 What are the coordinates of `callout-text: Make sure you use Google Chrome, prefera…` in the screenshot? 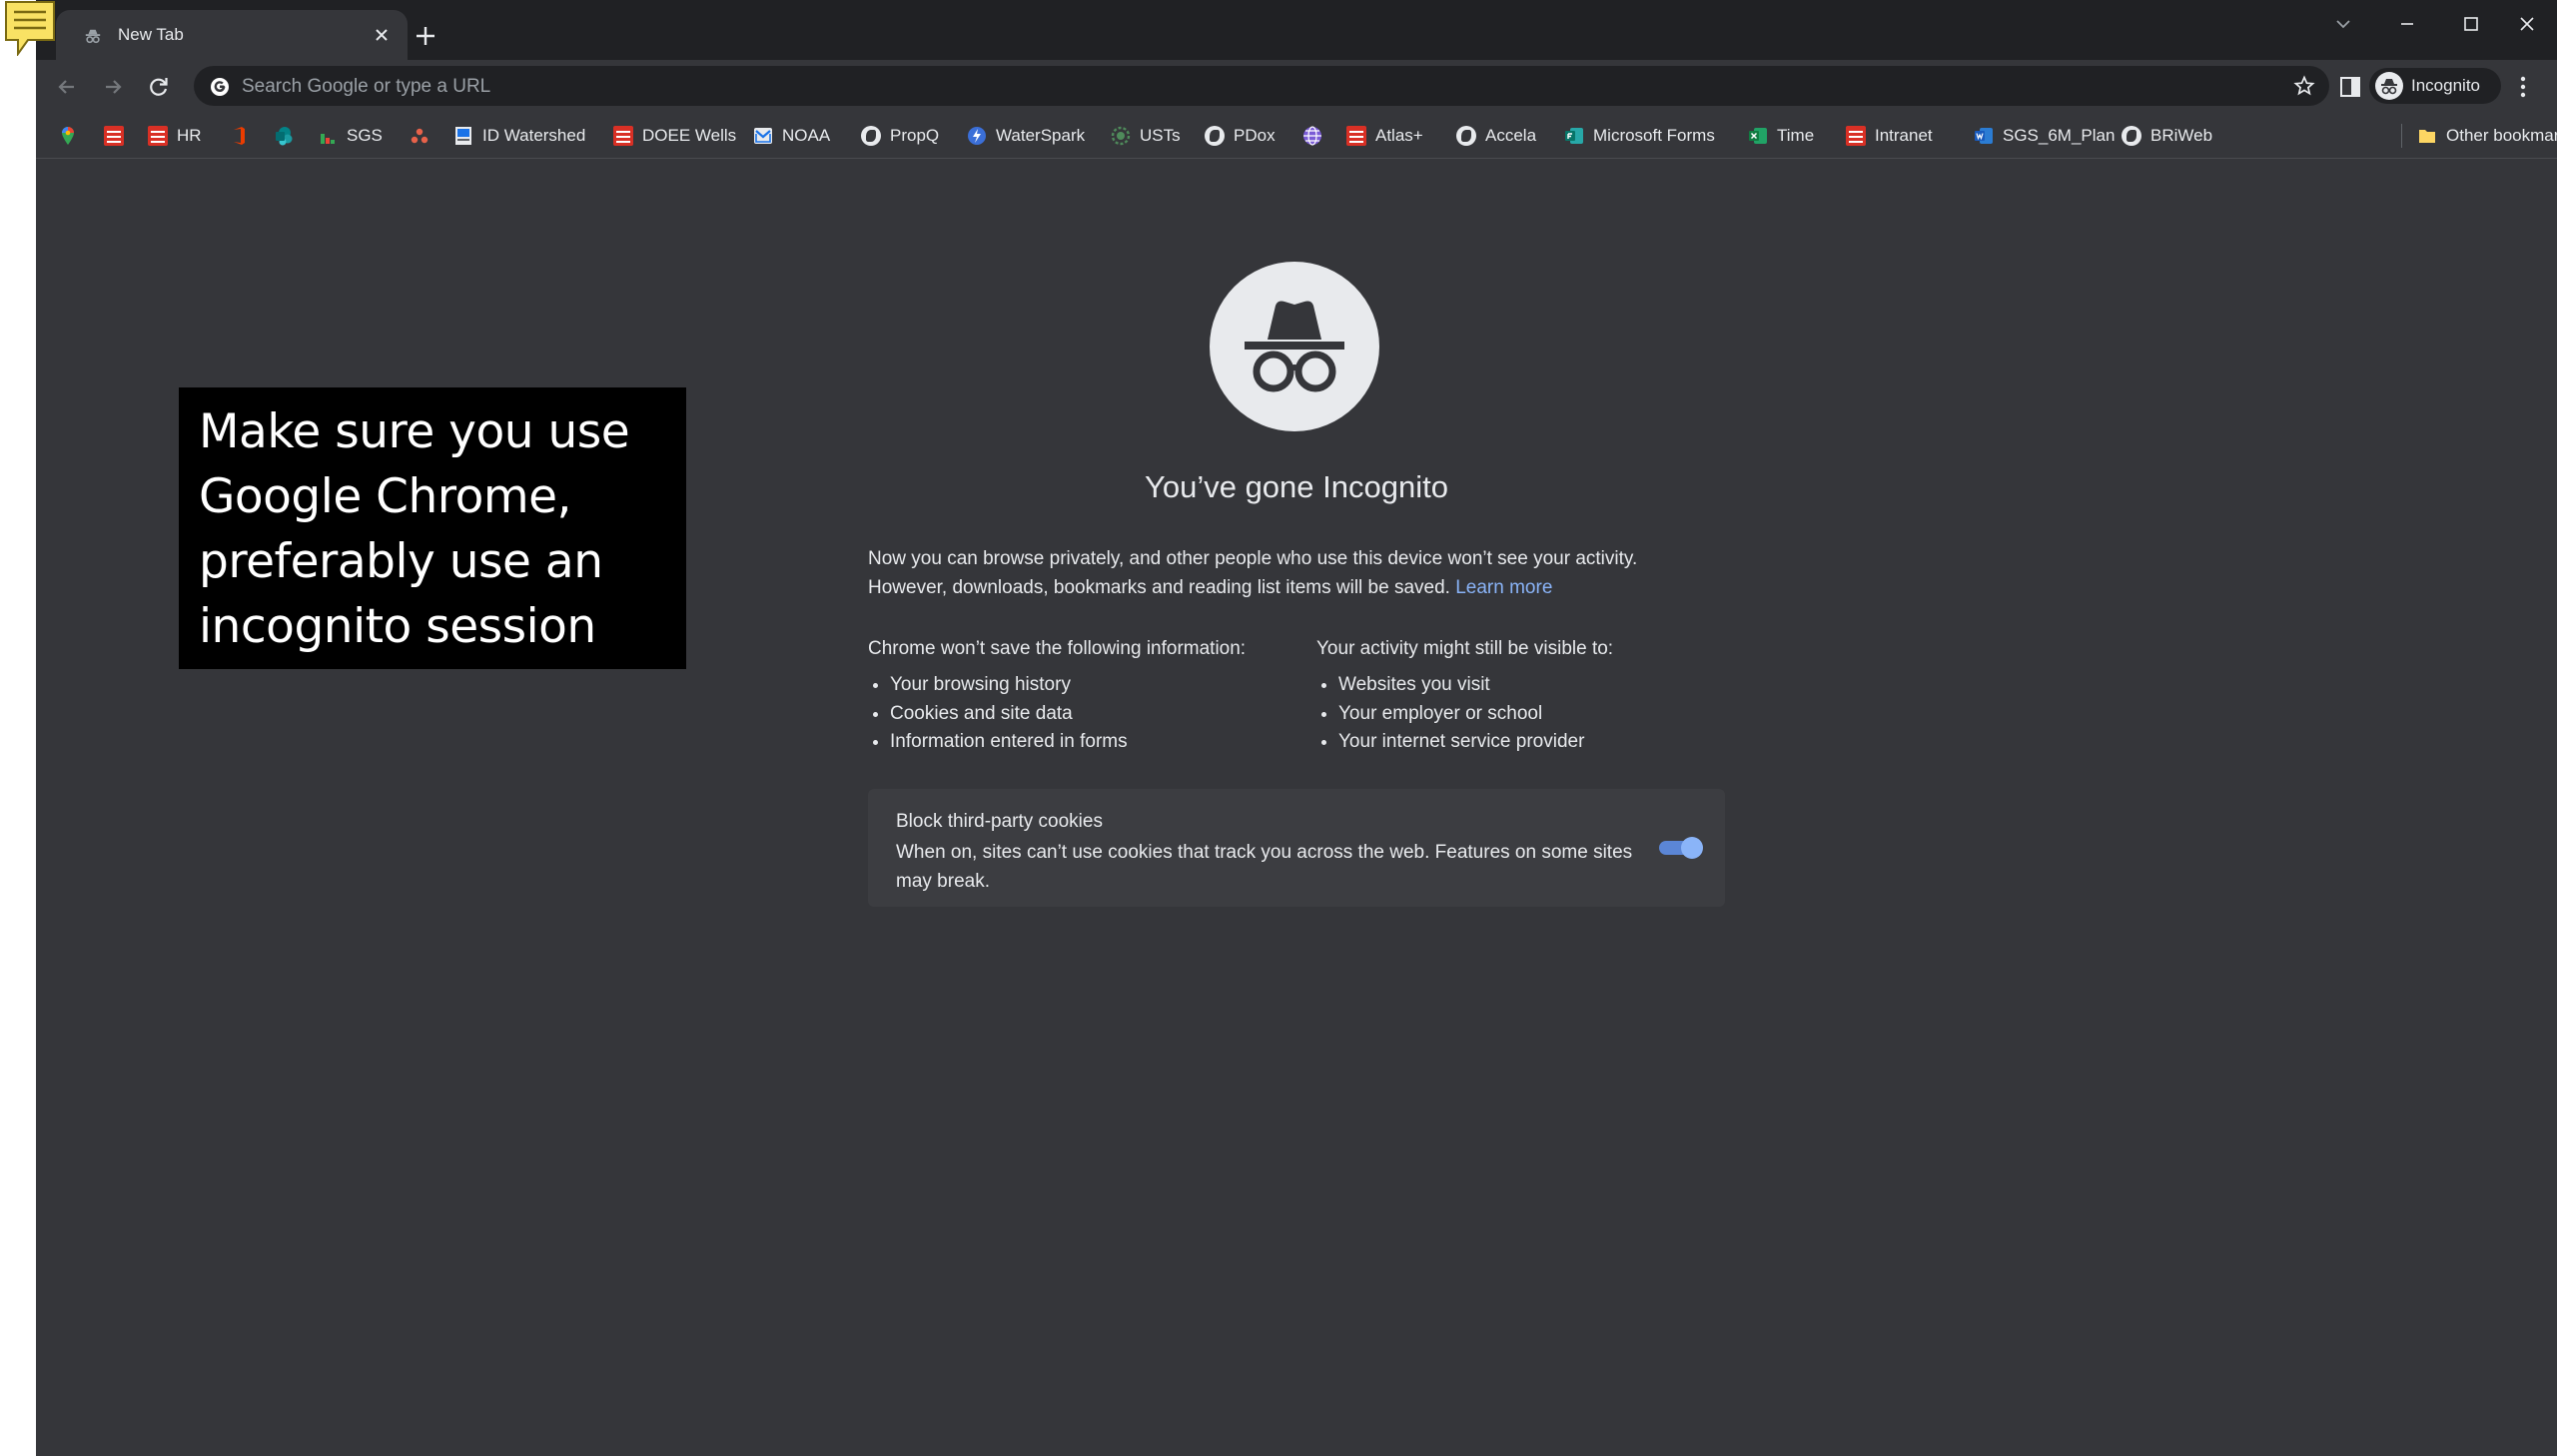 It's located at (414, 529).